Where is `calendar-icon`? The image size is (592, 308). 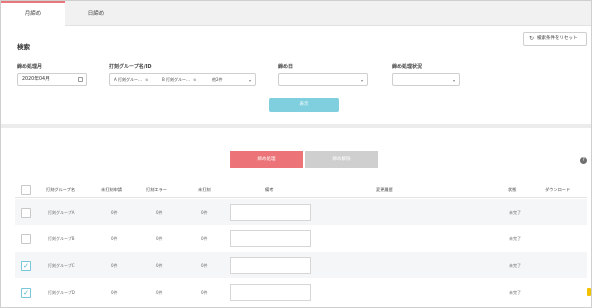 calendar-icon is located at coordinates (80, 79).